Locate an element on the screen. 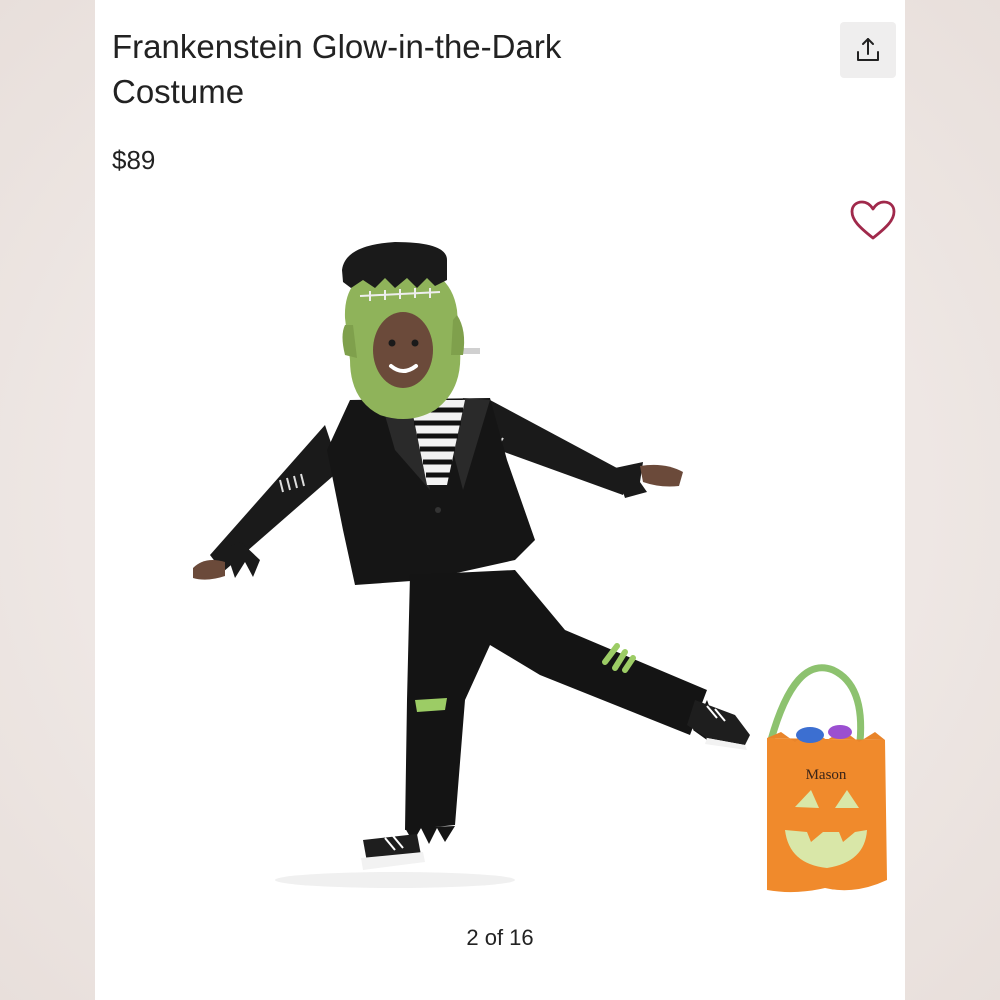 This screenshot has width=1000, height=1000. product-title-line-2: Costume is located at coordinates (178, 91).